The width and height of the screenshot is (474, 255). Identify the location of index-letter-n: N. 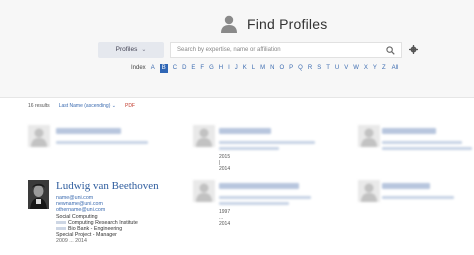
(272, 68).